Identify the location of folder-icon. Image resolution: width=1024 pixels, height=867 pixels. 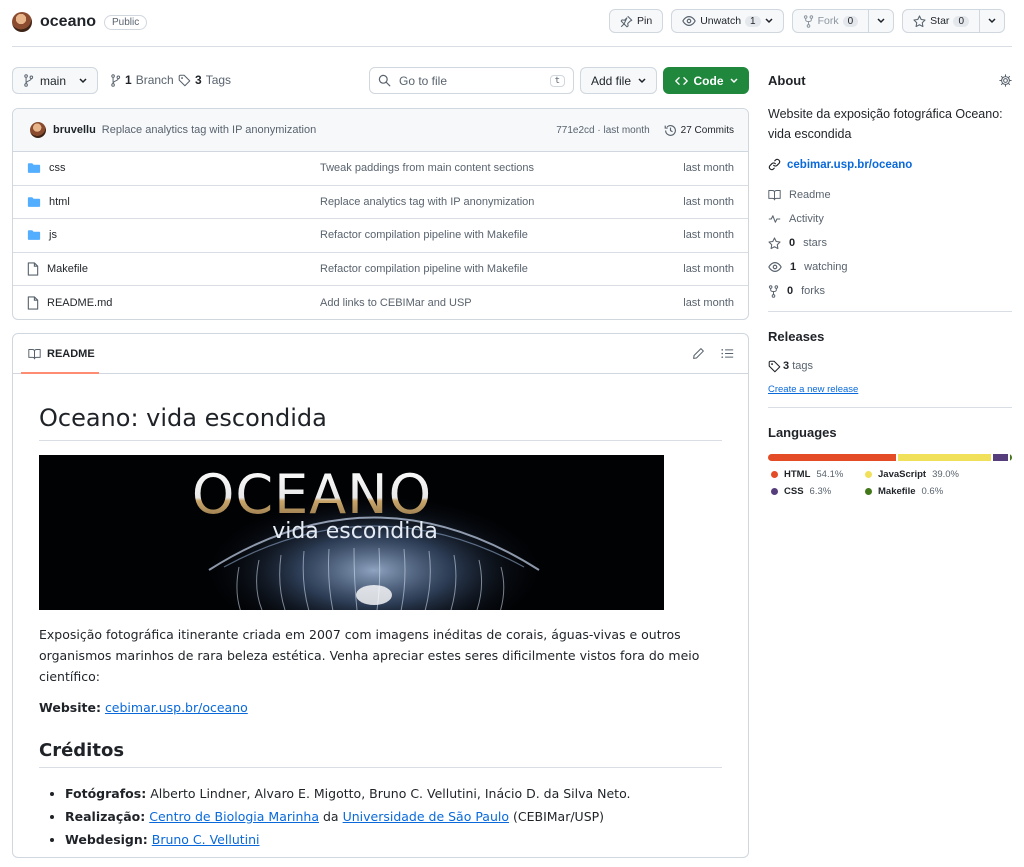
(34, 202).